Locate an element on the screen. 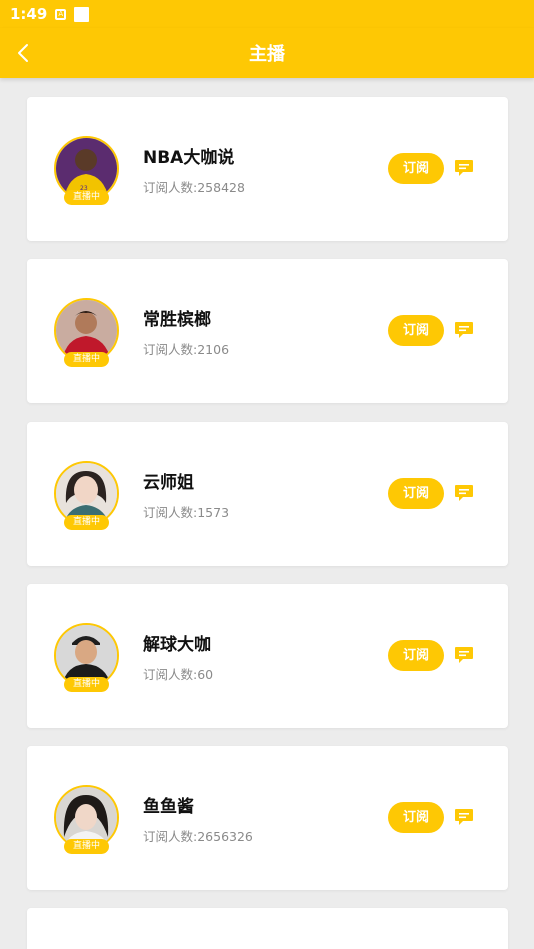 The image size is (534, 949). subscriber-count: 订阅人数:258428 is located at coordinates (194, 187).